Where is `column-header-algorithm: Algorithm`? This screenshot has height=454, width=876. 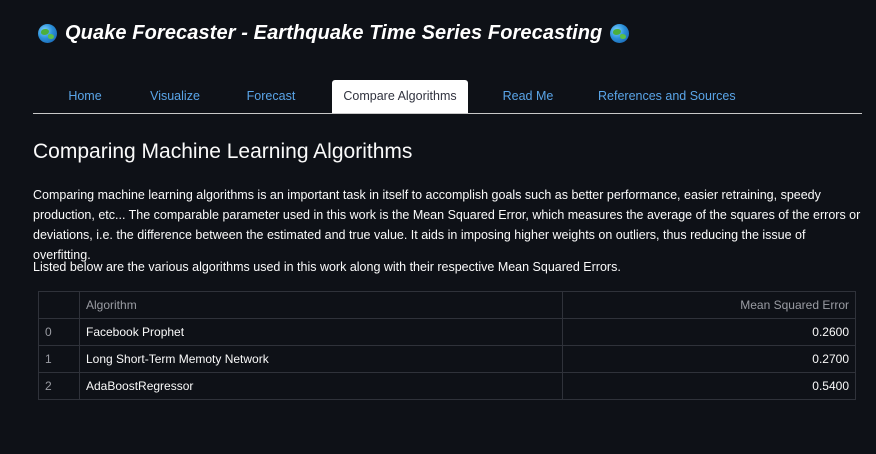 column-header-algorithm: Algorithm is located at coordinates (321, 305).